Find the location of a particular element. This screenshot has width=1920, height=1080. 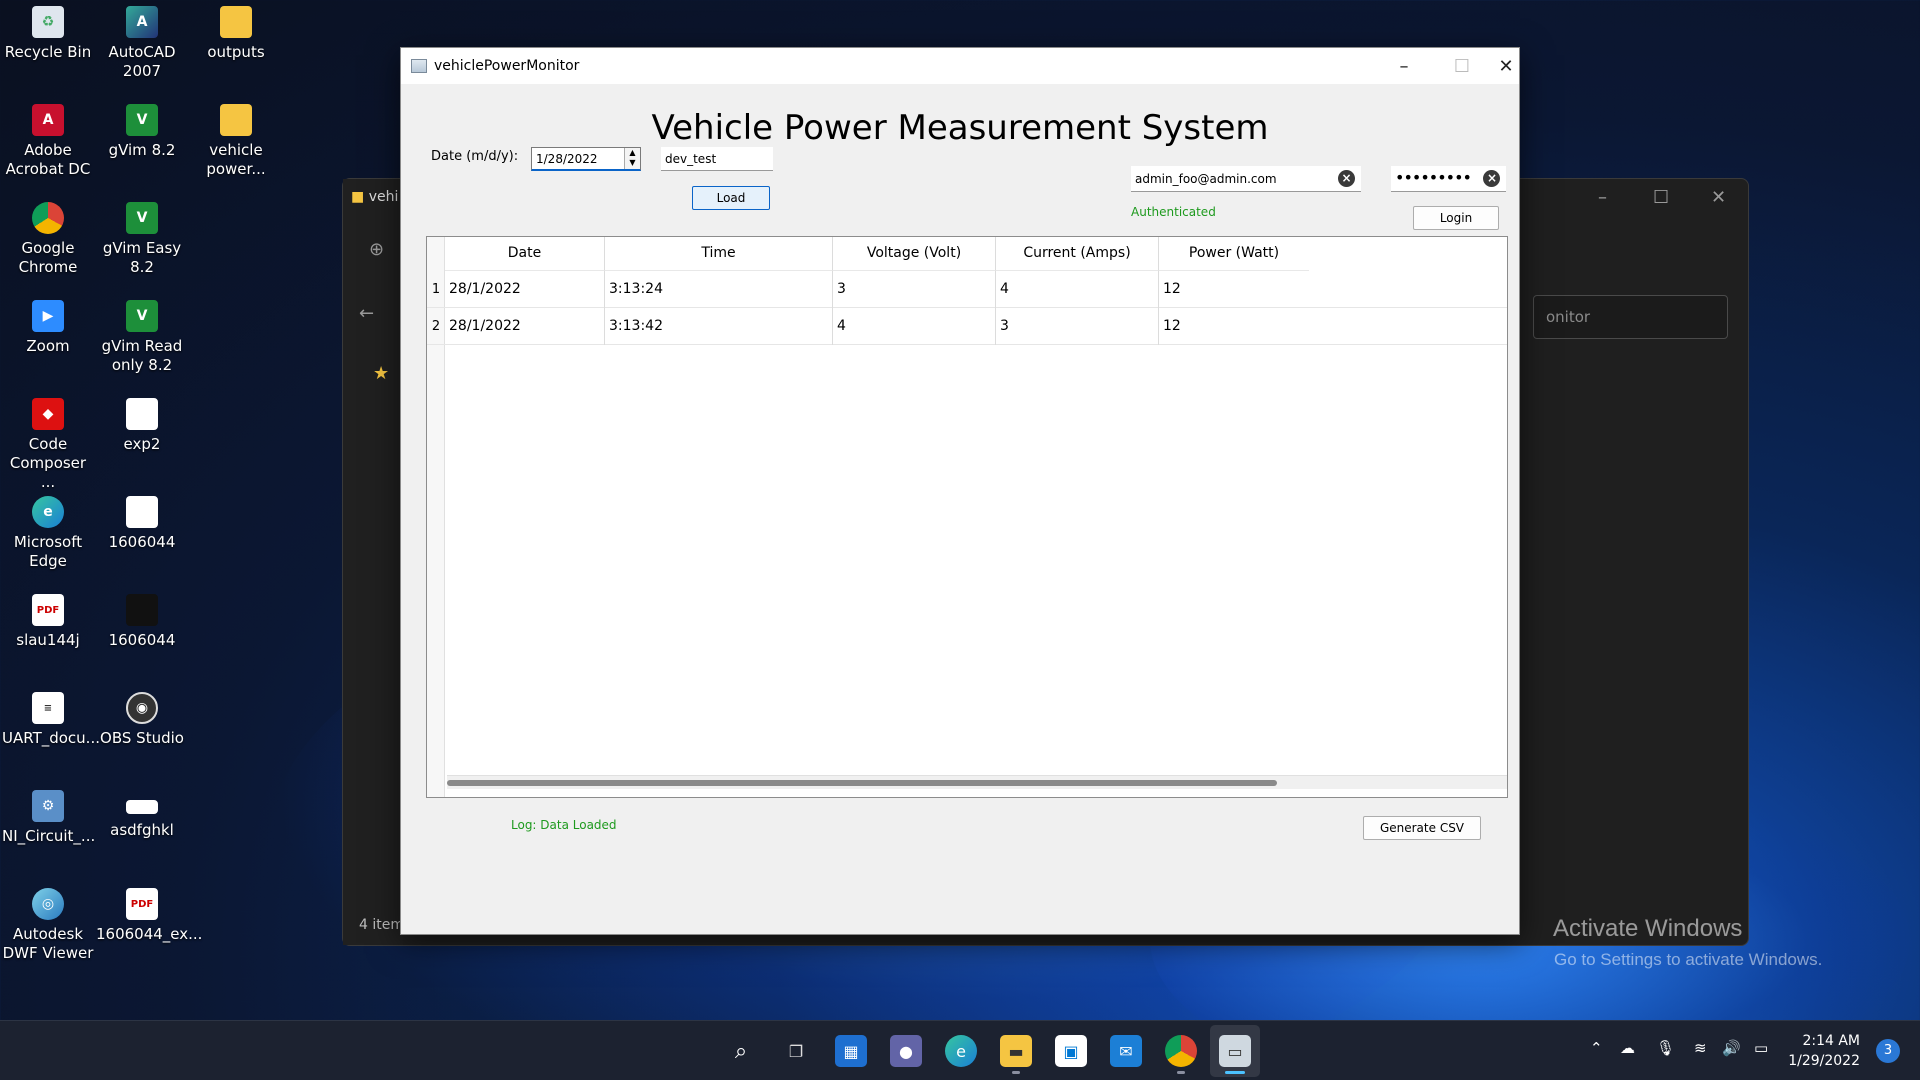

gvim-icon: V is located at coordinates (142, 316).